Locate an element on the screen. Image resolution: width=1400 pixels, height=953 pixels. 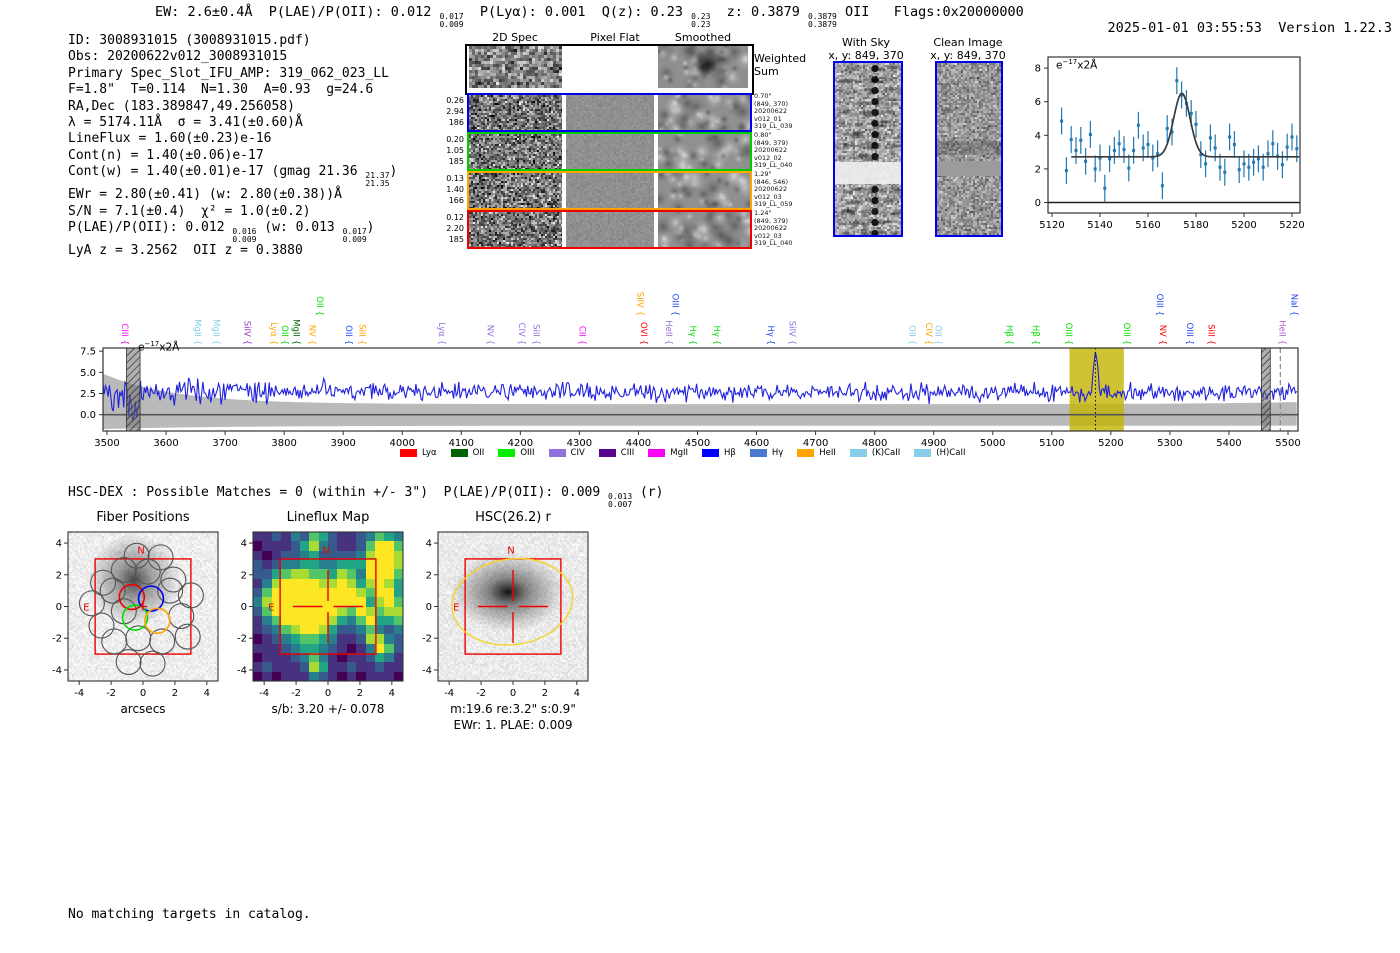
hsc-xtick-label: -2 is located at coordinates (481, 693).